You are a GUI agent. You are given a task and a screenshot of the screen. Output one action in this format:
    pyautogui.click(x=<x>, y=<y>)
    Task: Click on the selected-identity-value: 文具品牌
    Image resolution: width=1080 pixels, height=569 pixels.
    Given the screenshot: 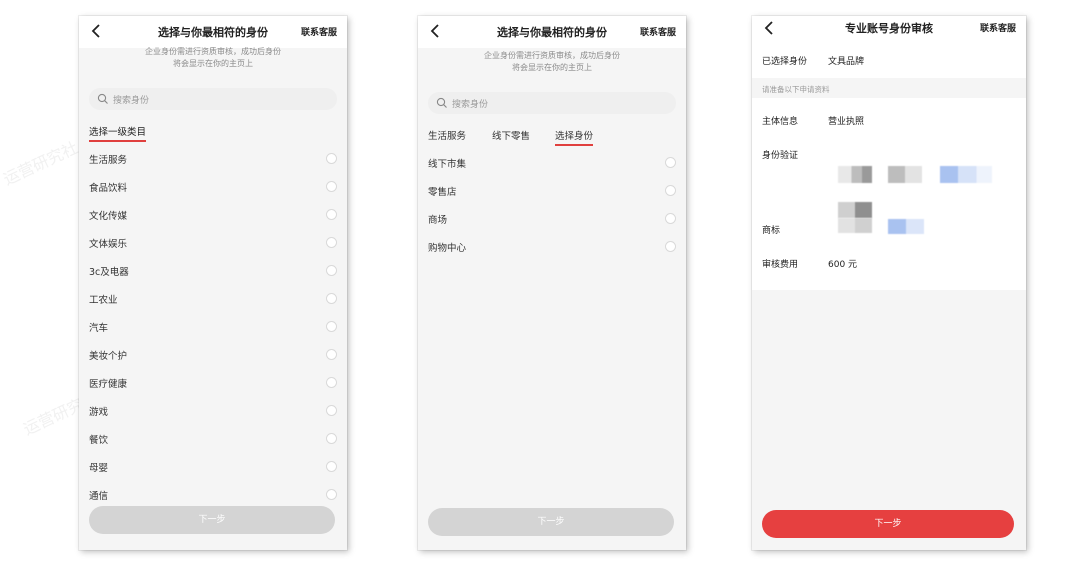 What is the action you would take?
    pyautogui.click(x=846, y=62)
    